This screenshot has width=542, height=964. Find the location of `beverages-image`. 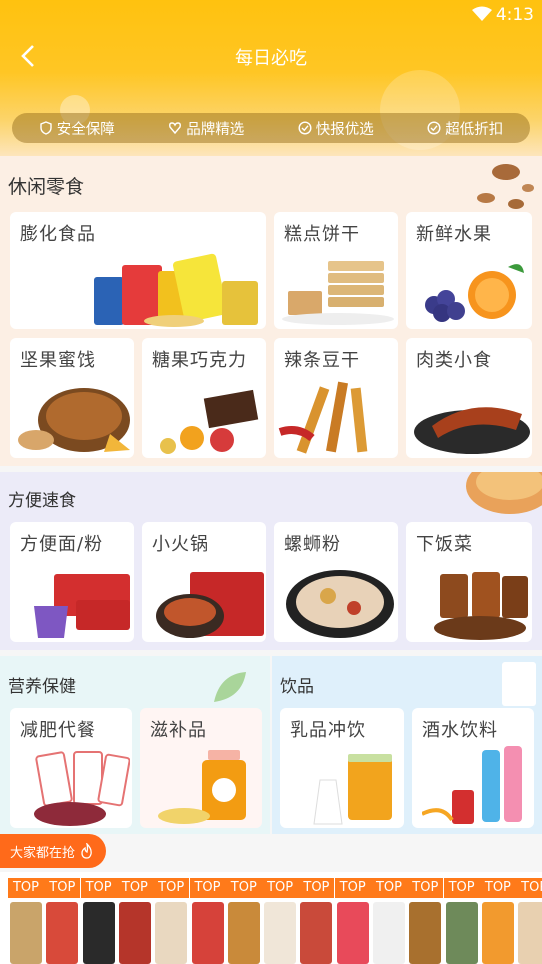

beverages-image is located at coordinates (472, 785).